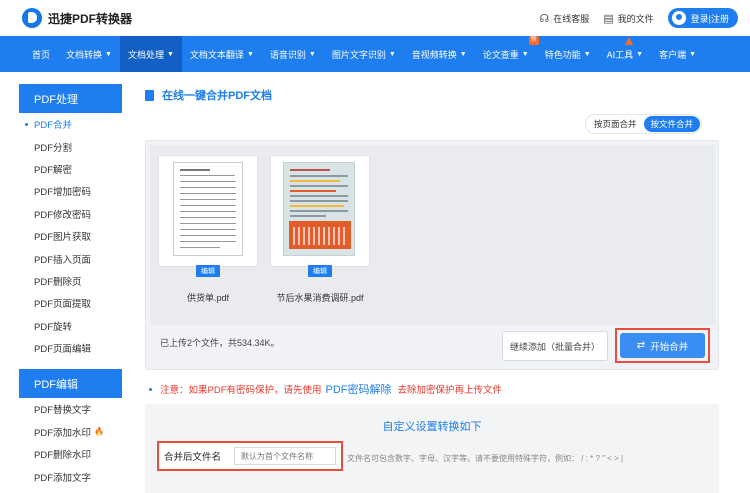 The height and width of the screenshot is (493, 750). I want to click on page-title-text: 在线一键合并PDF文档, so click(217, 96).